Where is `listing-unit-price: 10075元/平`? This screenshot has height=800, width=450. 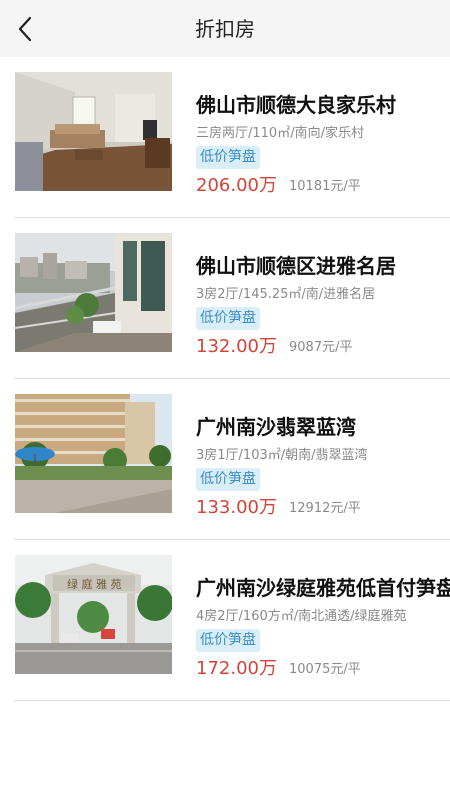 listing-unit-price: 10075元/平 is located at coordinates (325, 669).